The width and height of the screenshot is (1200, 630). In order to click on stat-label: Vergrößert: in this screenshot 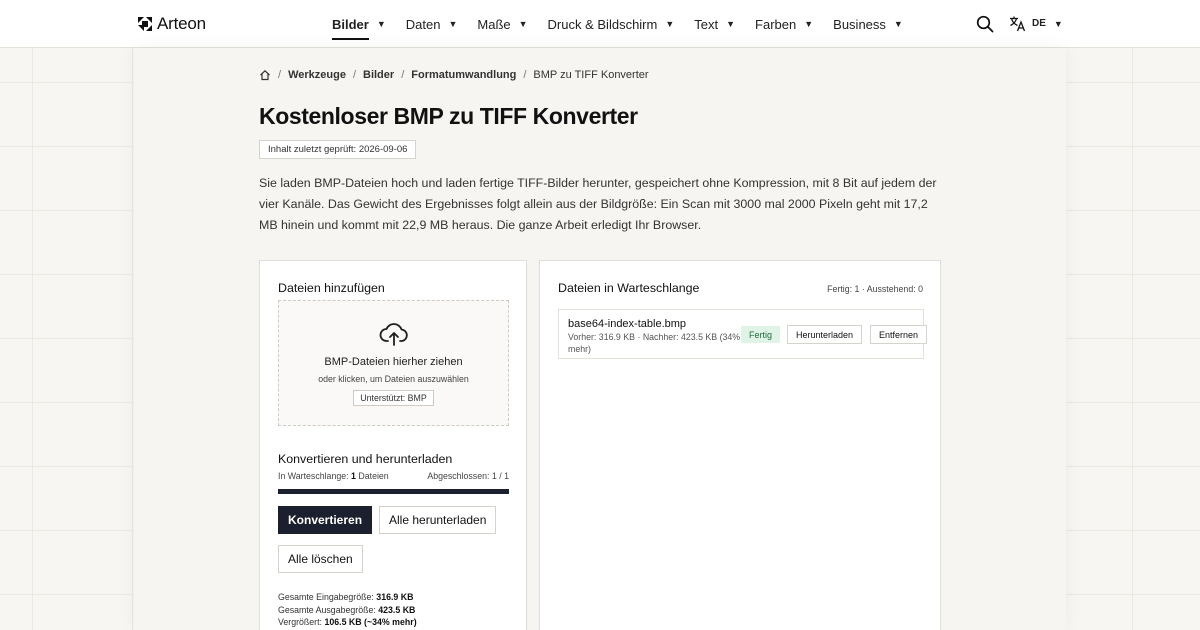, I will do `click(301, 622)`.